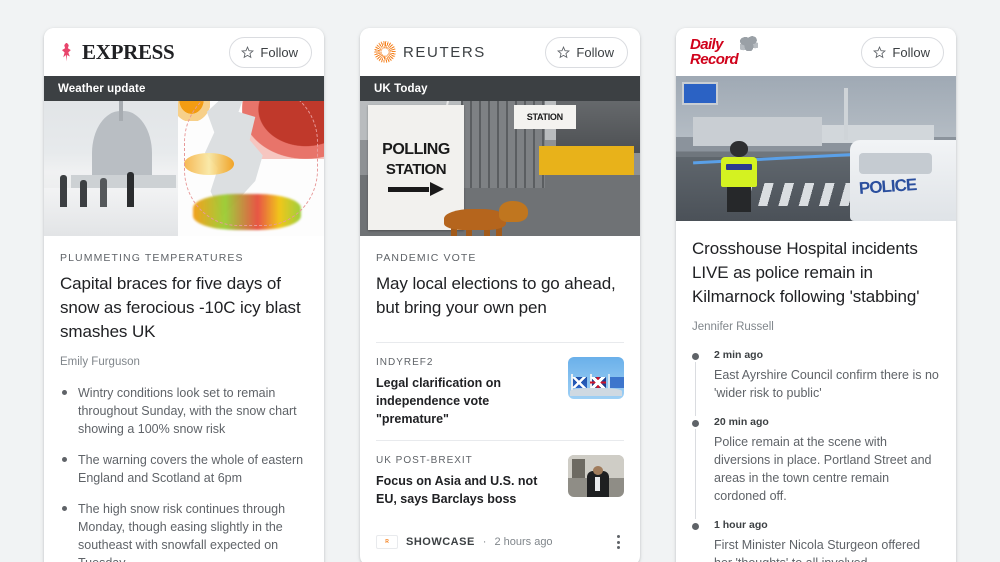 The height and width of the screenshot is (562, 1000). What do you see at coordinates (596, 476) in the screenshot?
I see `businessman-thumbnail` at bounding box center [596, 476].